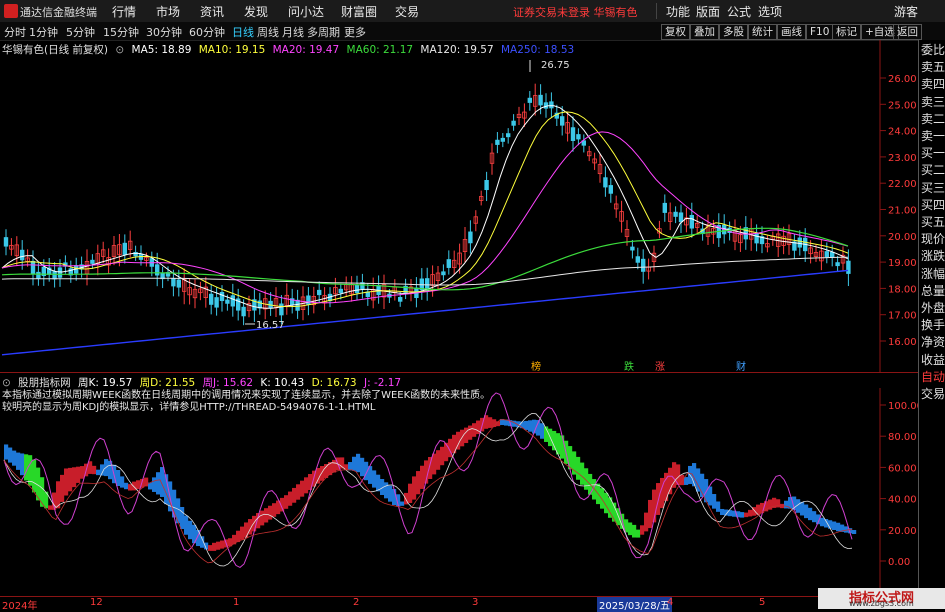 This screenshot has height=612, width=945. Describe the element at coordinates (820, 32) in the screenshot. I see `tool-f10-button: F10` at that location.